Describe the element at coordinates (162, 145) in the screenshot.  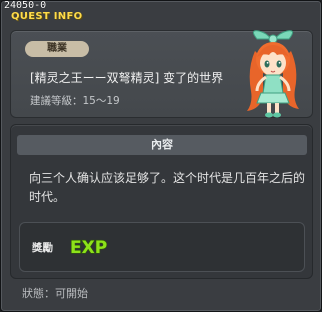
I see `content-header: 內容` at that location.